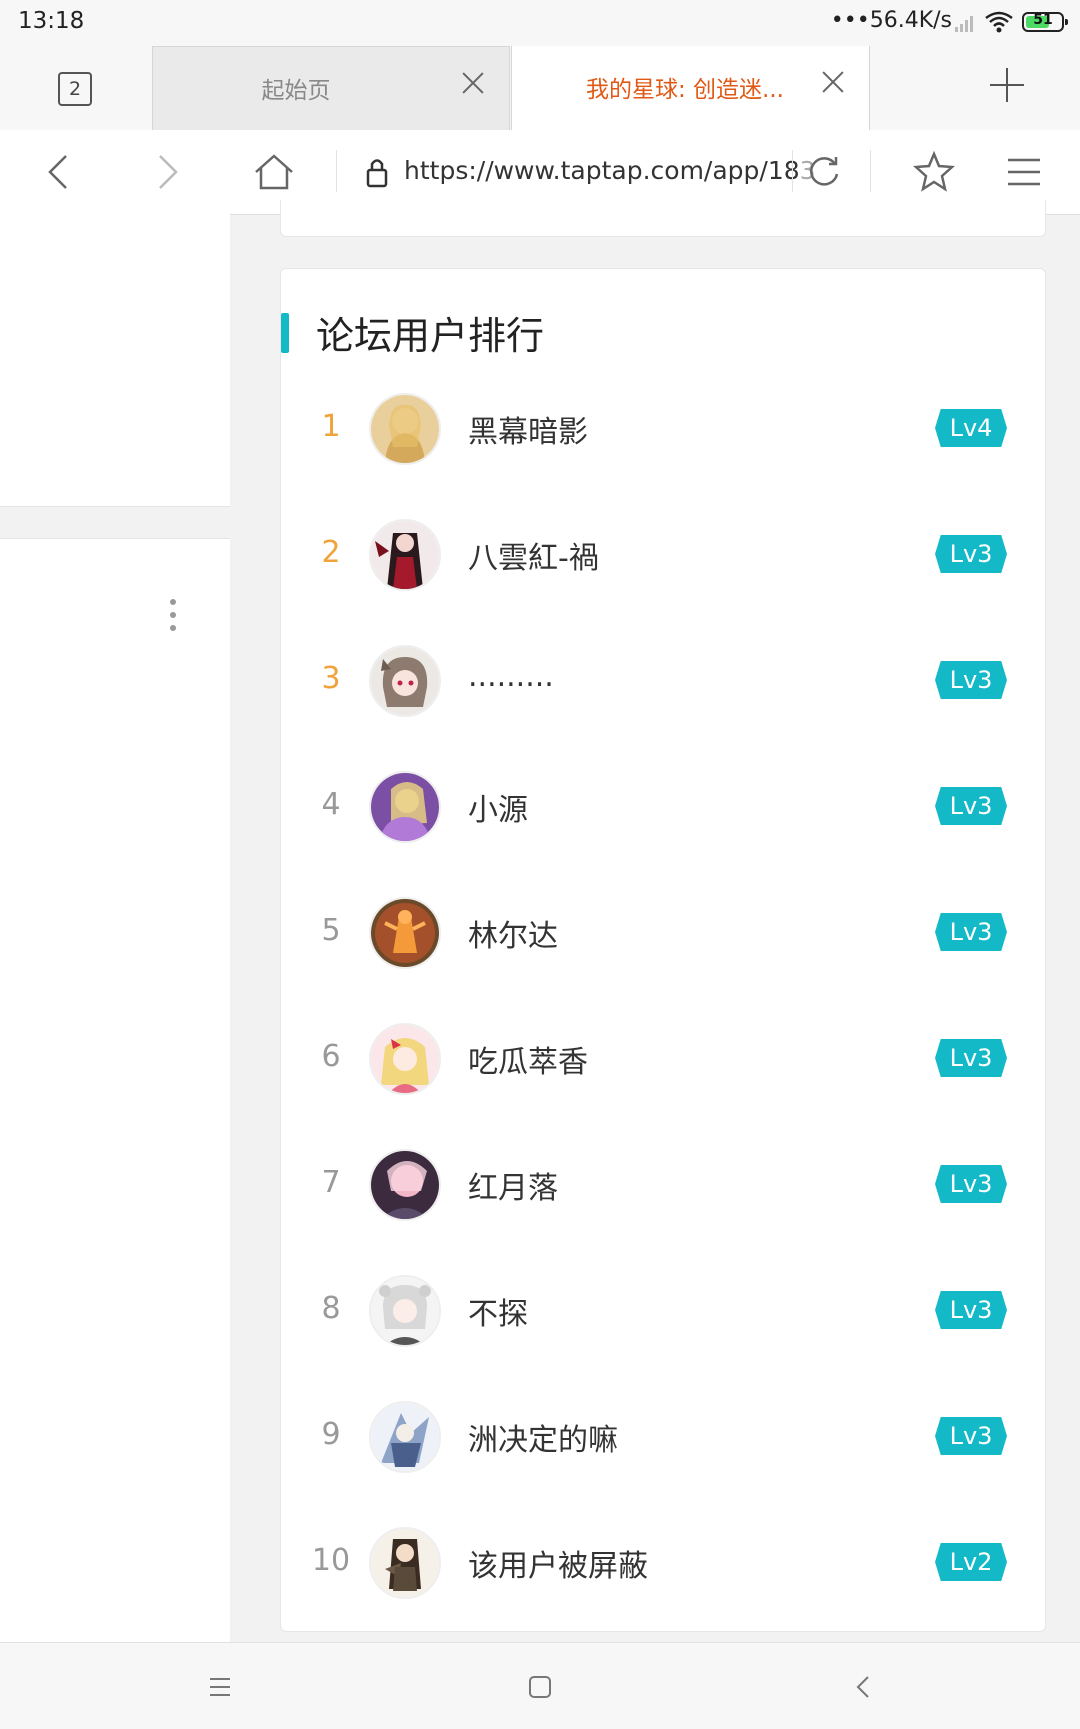  What do you see at coordinates (999, 22) in the screenshot?
I see `wifi-icon` at bounding box center [999, 22].